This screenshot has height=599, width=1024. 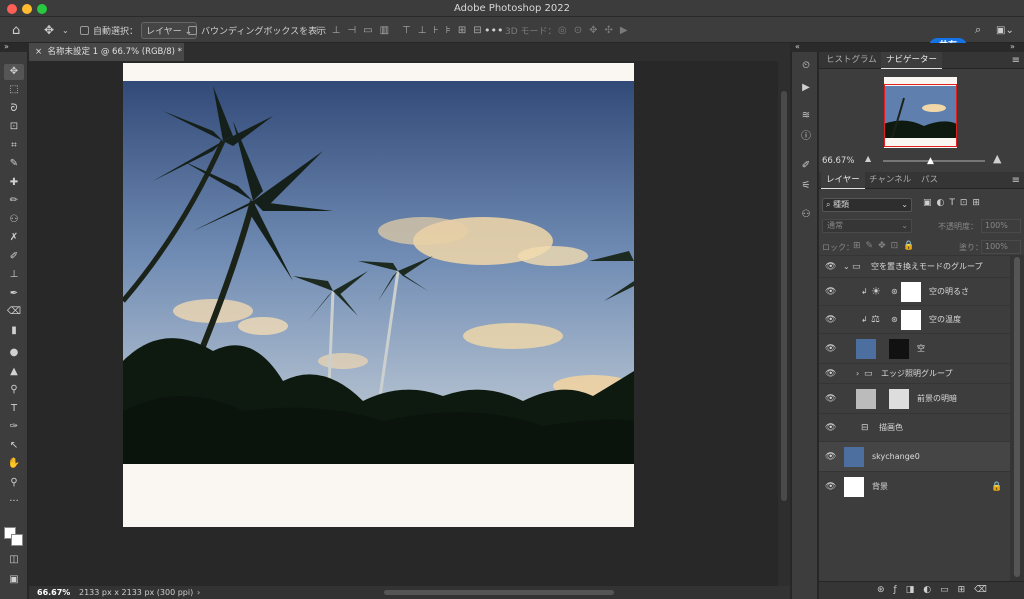 What do you see at coordinates (914, 398) in the screenshot?
I see `layer-row-foreground: 👁 前景の明暗` at bounding box center [914, 398].